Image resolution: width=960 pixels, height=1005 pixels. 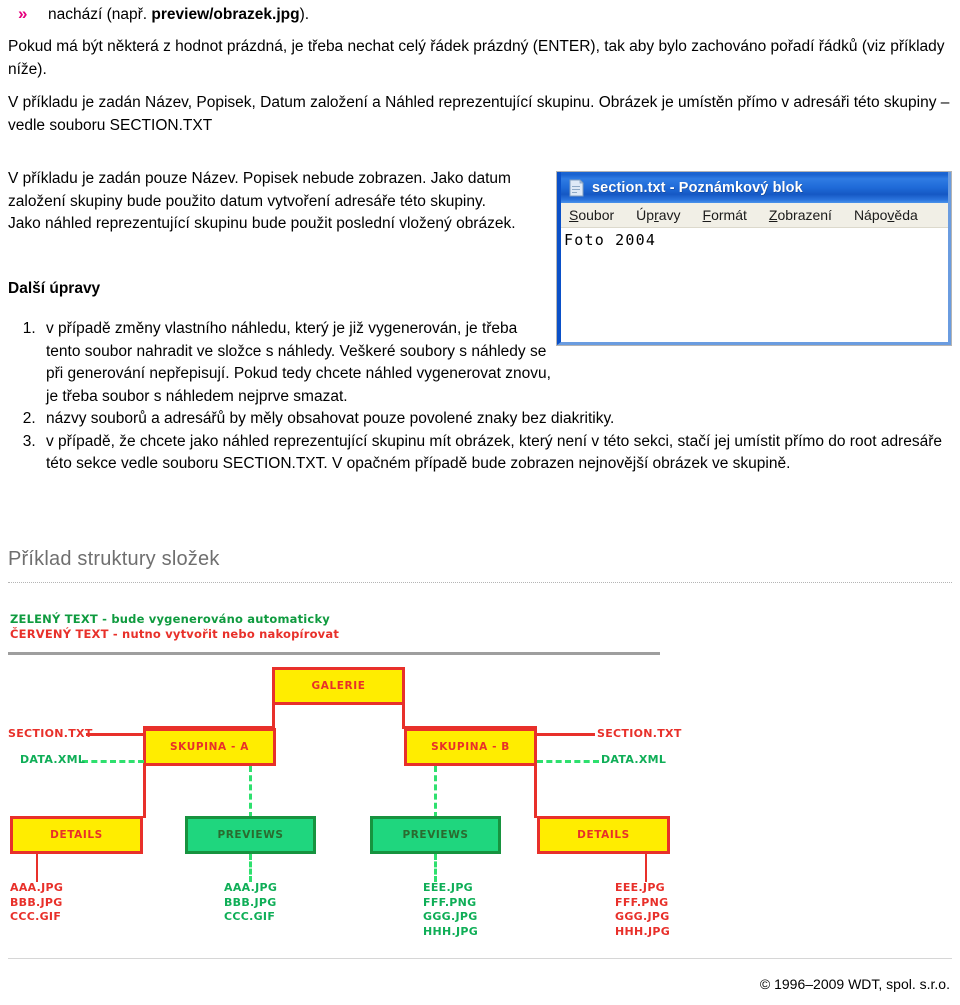 I want to click on edge-previews-right-files, so click(x=435, y=868).